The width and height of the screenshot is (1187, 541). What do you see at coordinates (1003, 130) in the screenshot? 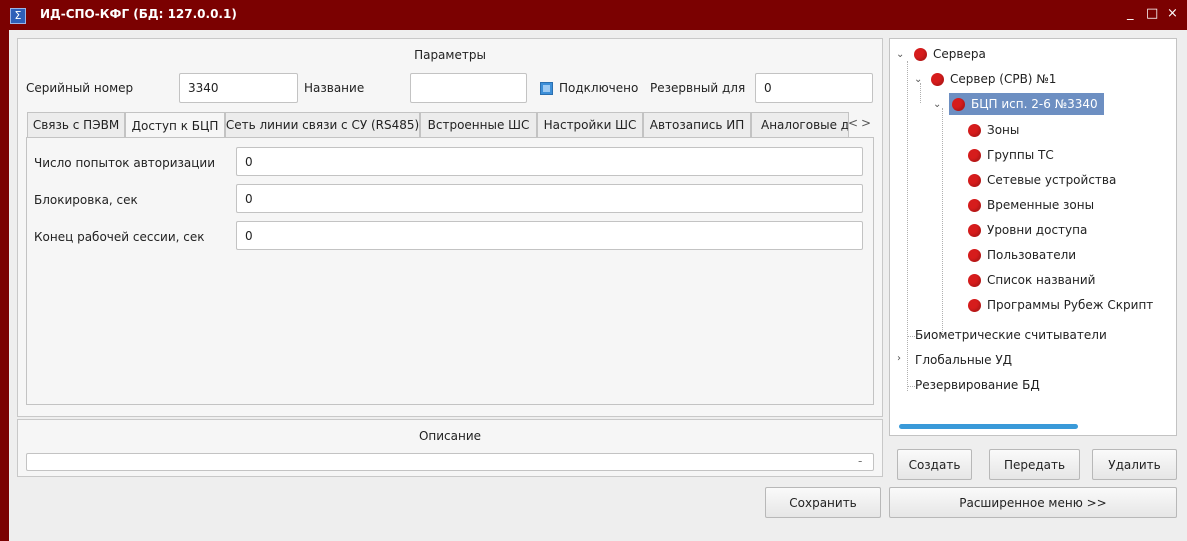
I see `tree-node-label: Зоны` at bounding box center [1003, 130].